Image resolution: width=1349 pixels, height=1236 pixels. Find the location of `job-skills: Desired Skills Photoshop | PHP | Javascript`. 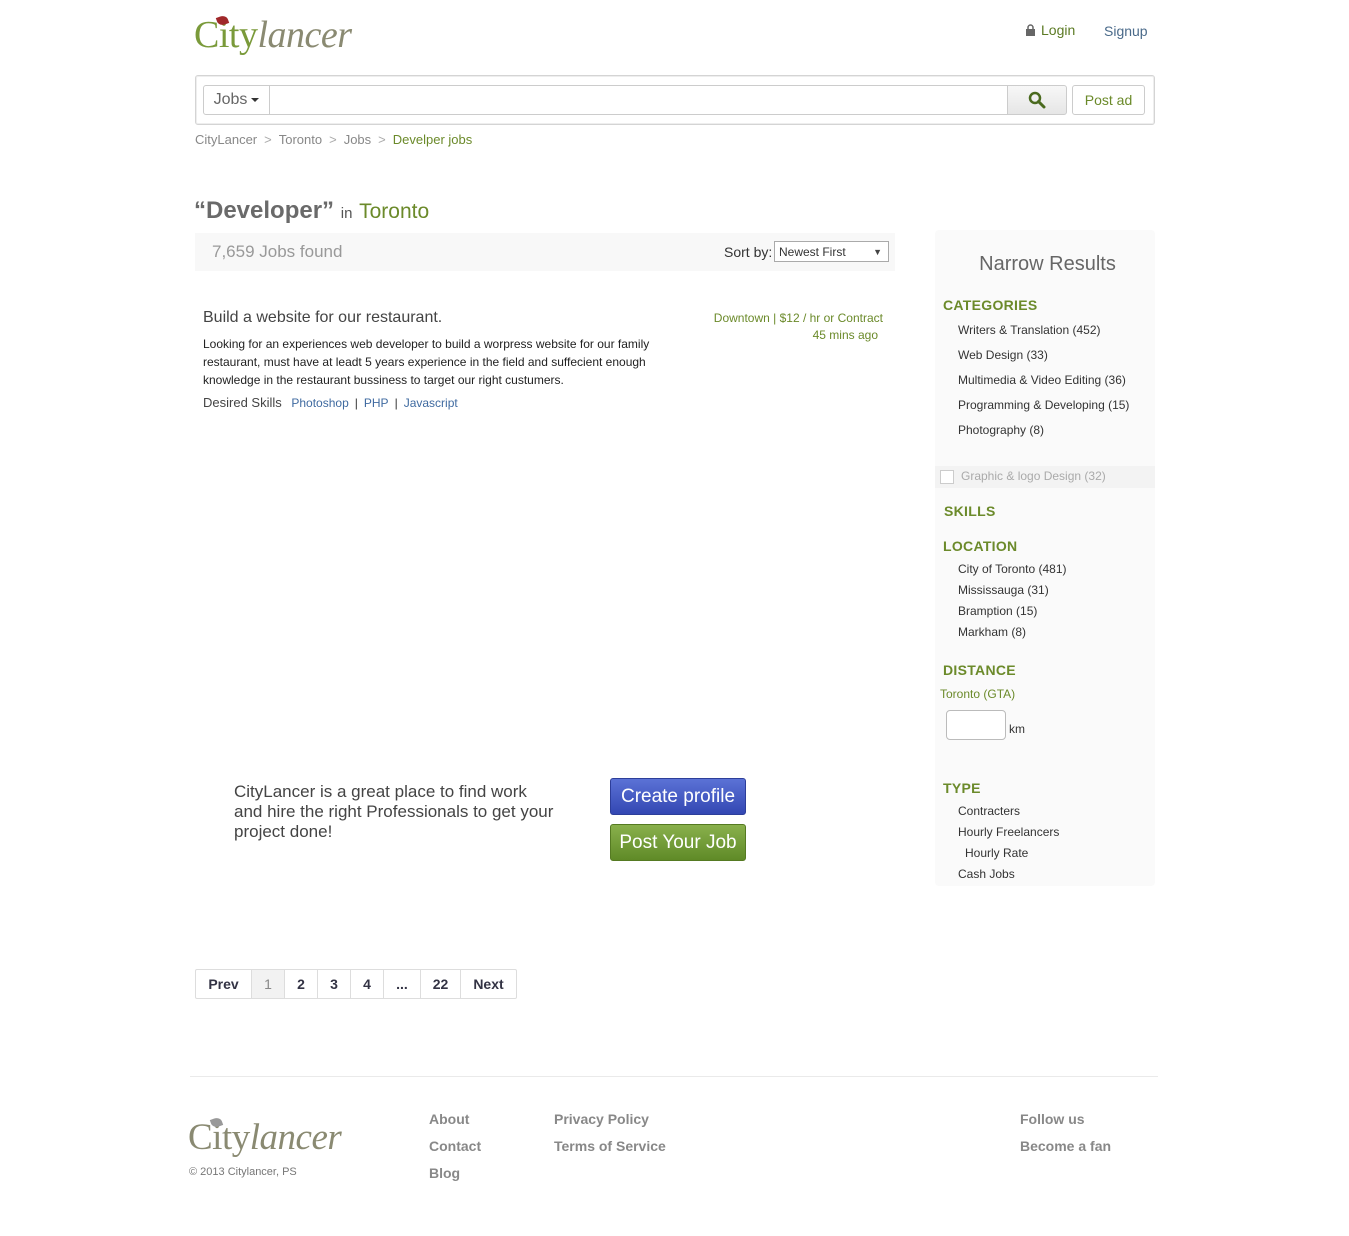

job-skills: Desired Skills Photoshop | PHP | Javascript is located at coordinates (330, 402).